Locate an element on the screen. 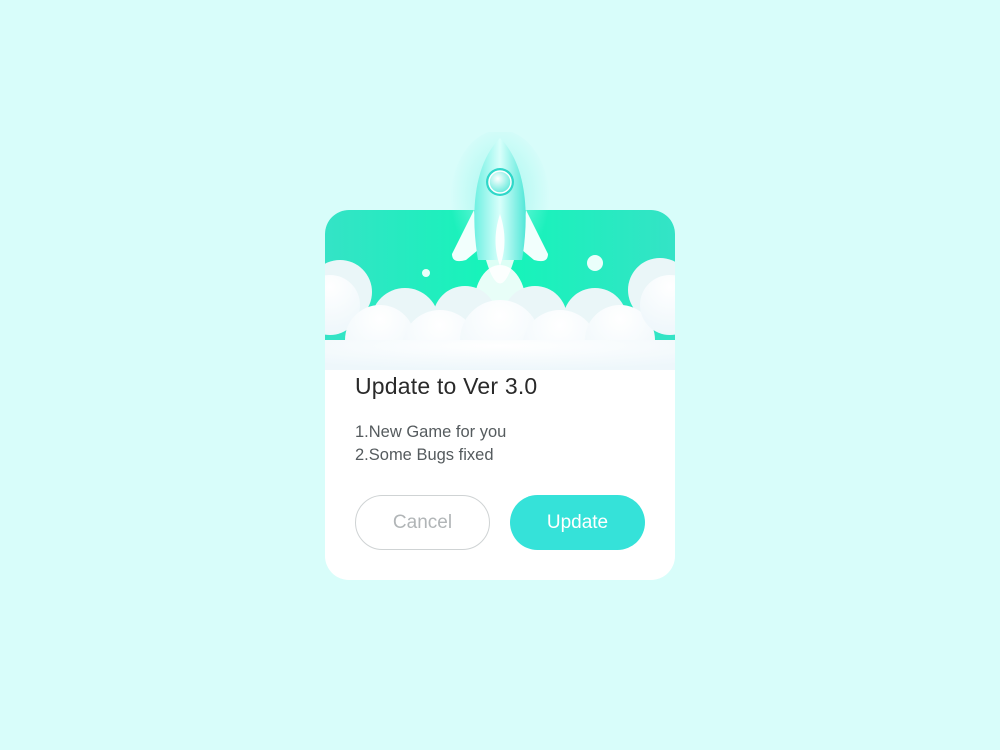 Image resolution: width=1000 pixels, height=750 pixels. rocket-window is located at coordinates (500, 182).